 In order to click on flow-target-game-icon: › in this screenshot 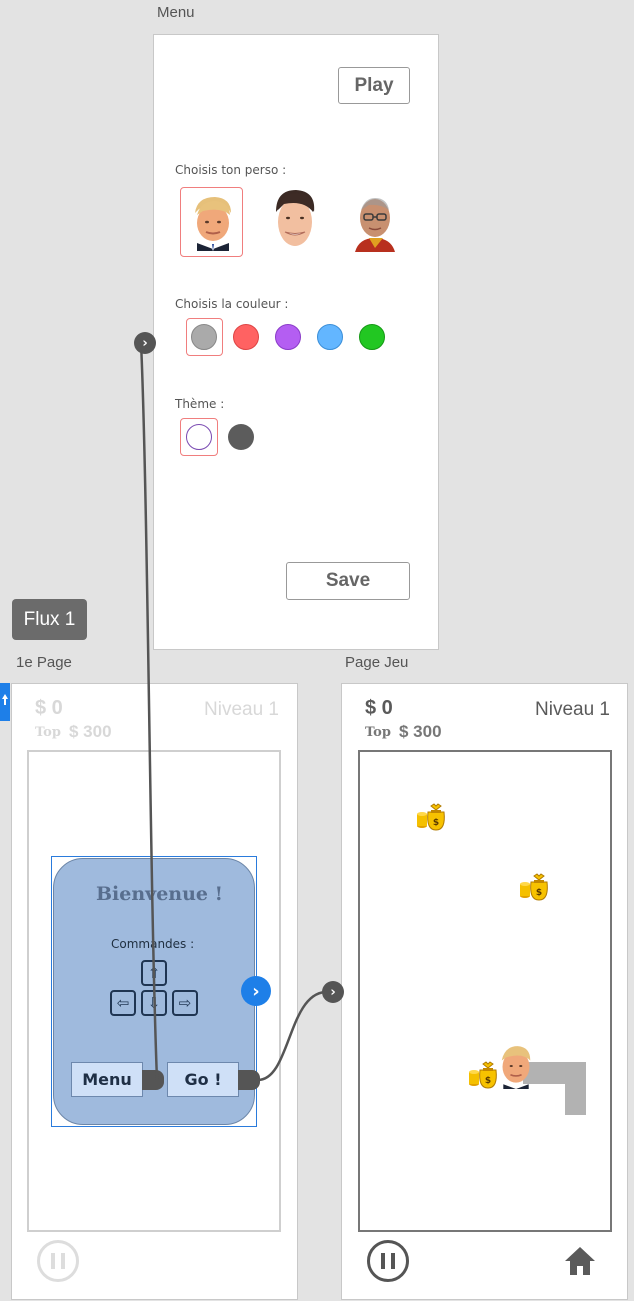, I will do `click(333, 992)`.